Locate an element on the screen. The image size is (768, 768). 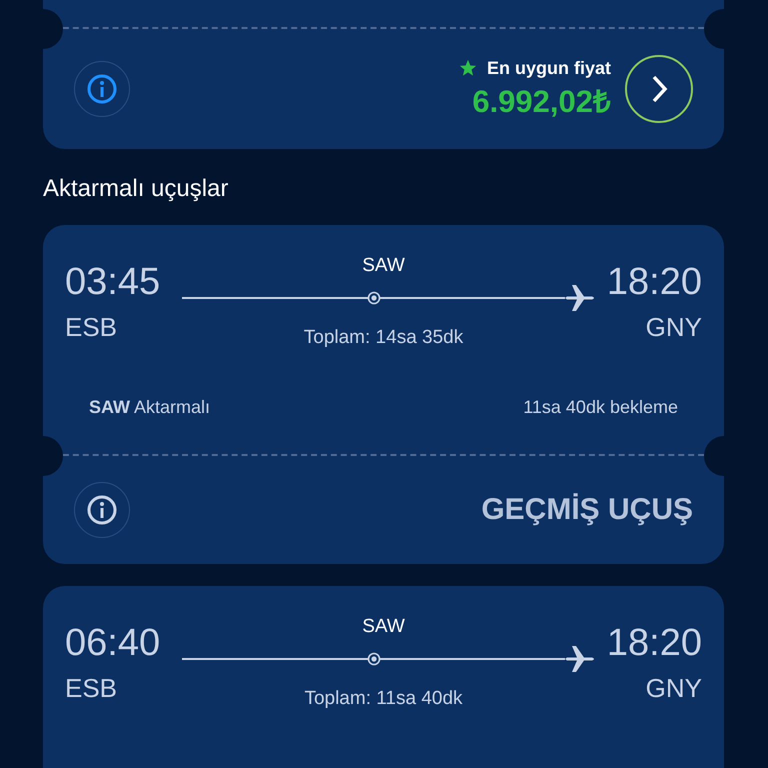
price: 6.992,02₺ is located at coordinates (541, 101).